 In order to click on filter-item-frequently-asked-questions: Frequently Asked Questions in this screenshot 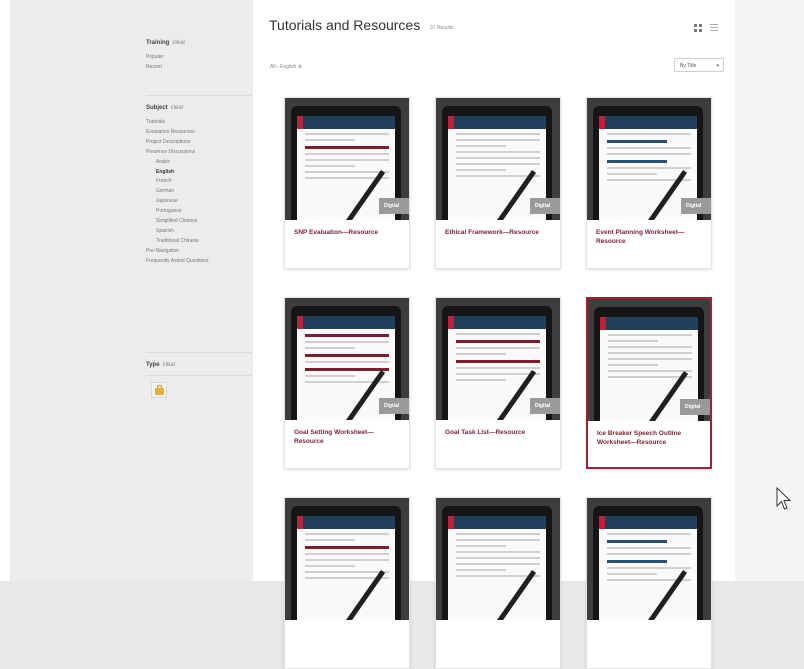, I will do `click(202, 262)`.